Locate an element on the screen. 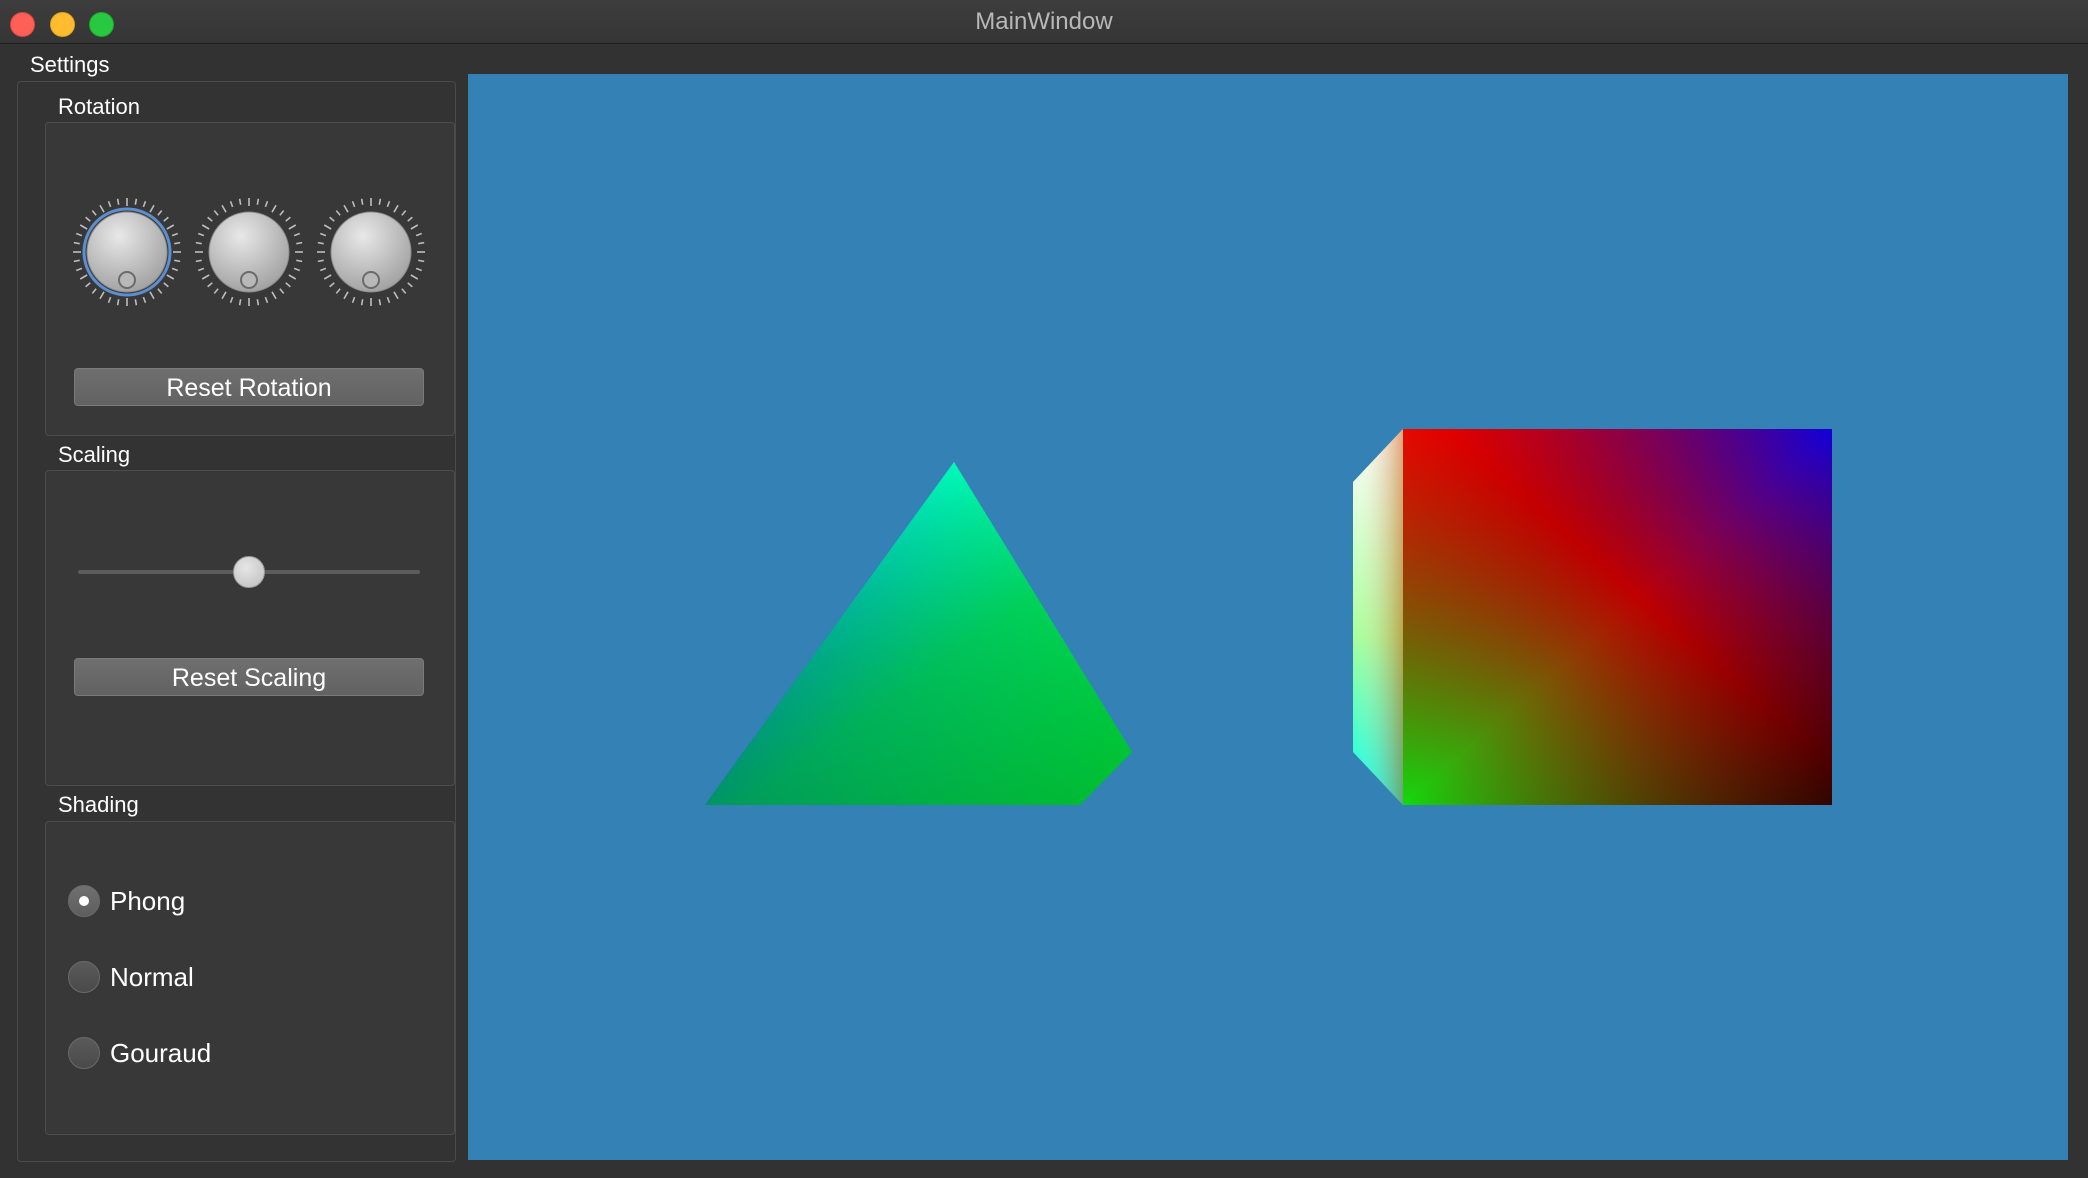  shading-option-phong: Phong is located at coordinates (126, 901).